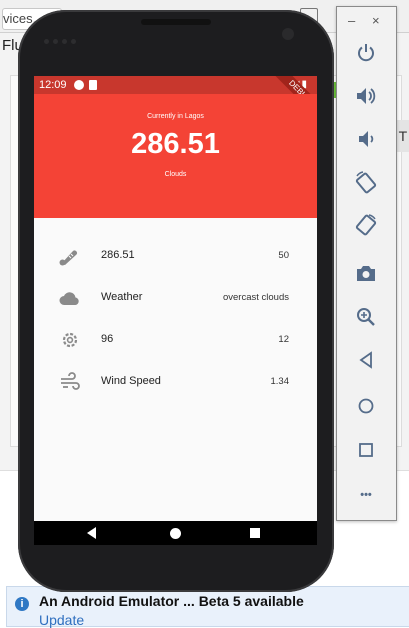  I want to click on list-item: 96 12, so click(175, 340).